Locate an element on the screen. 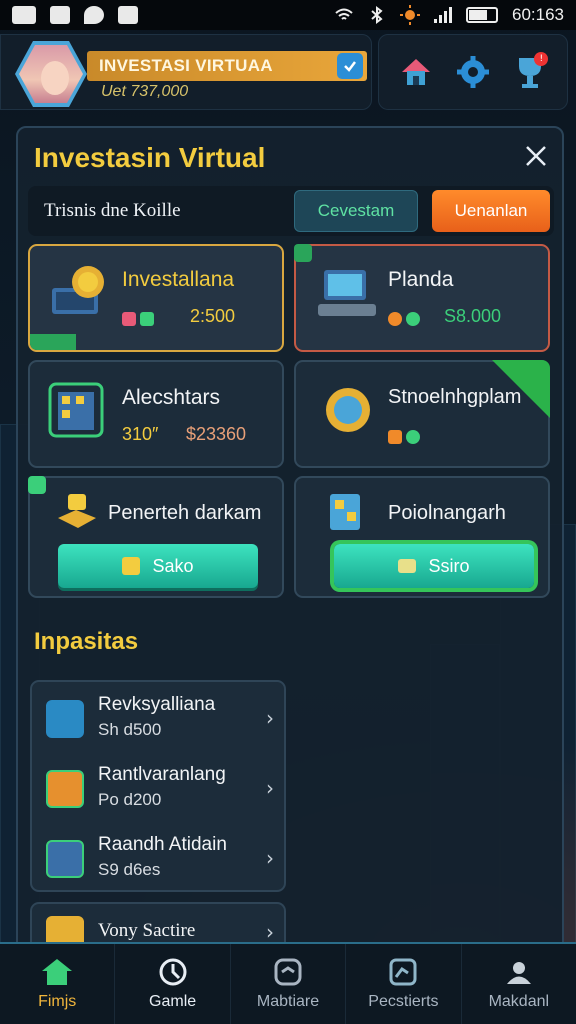 This screenshot has width=576, height=1024. button-label: Sako is located at coordinates (173, 565).